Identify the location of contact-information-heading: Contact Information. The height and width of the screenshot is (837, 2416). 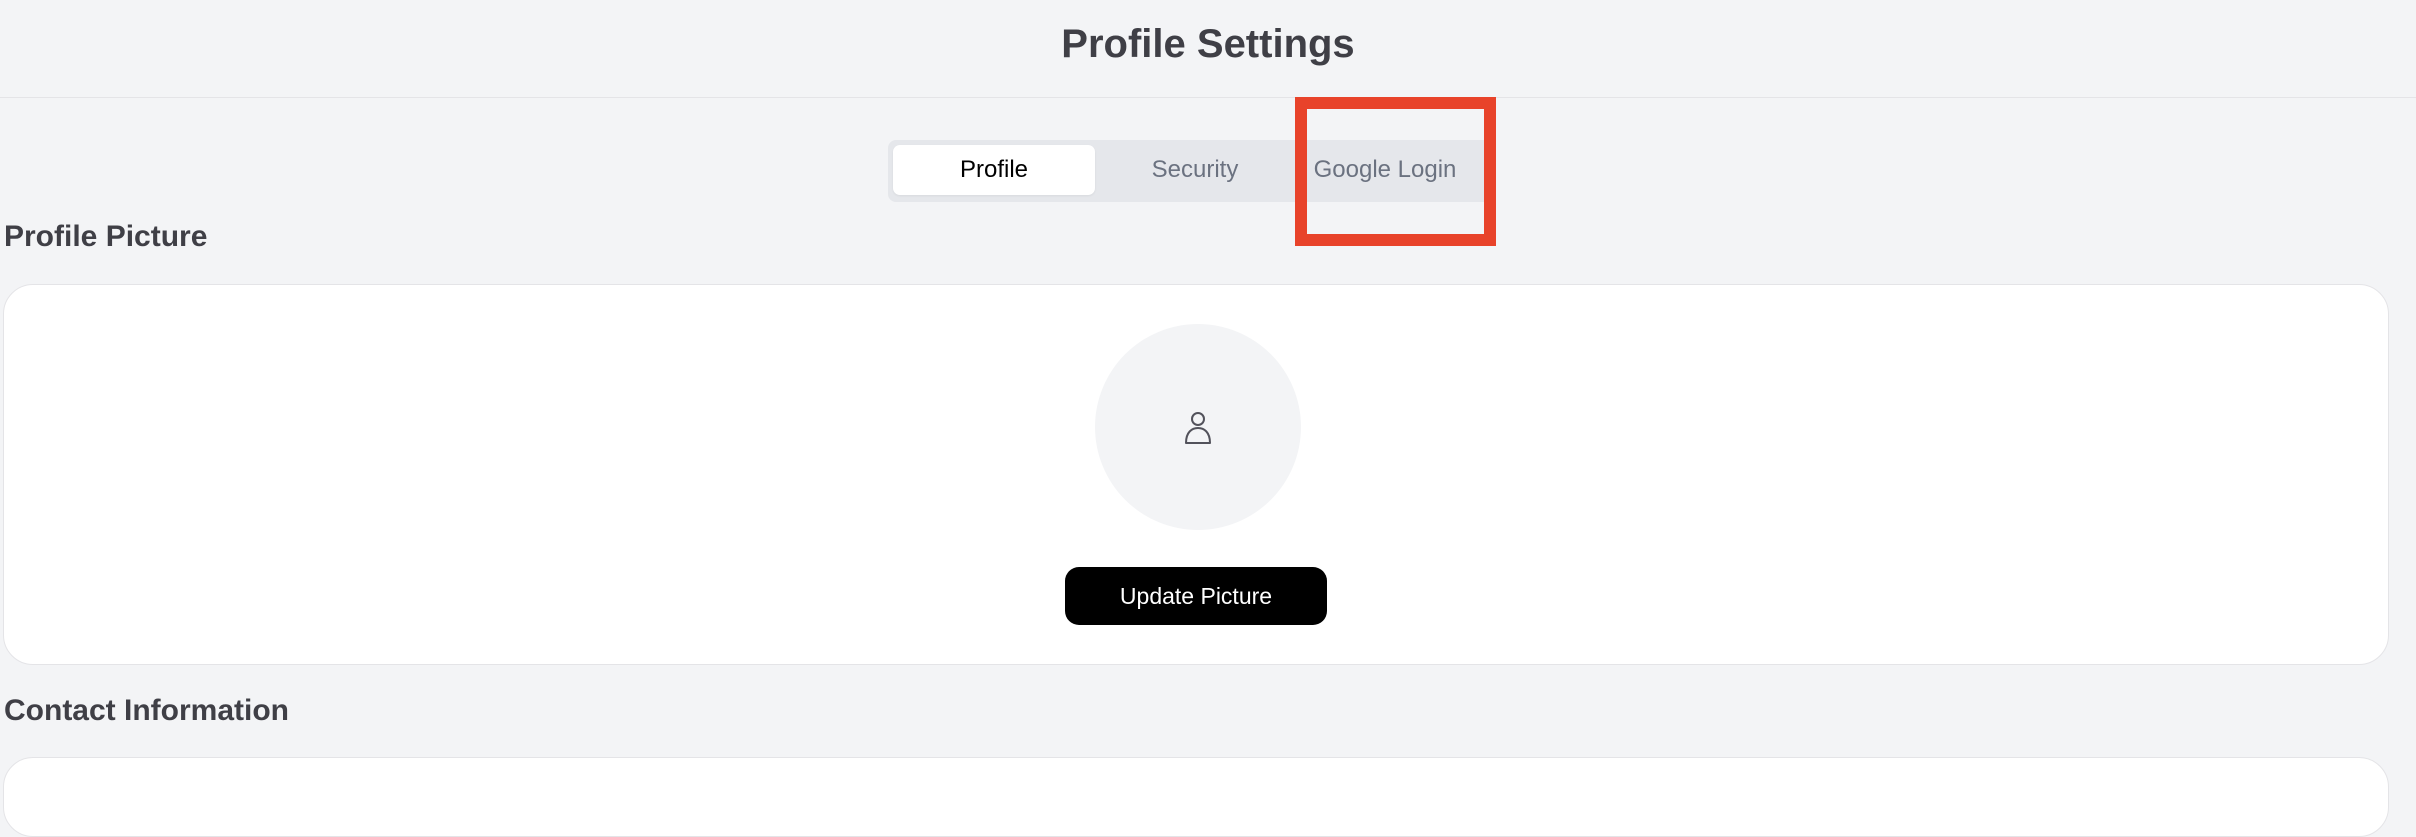
(146, 710).